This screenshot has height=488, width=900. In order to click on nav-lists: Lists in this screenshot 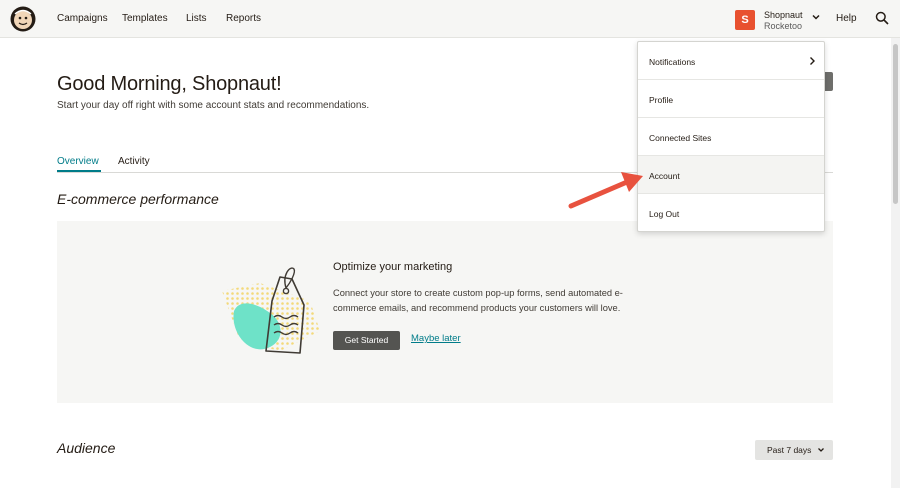, I will do `click(196, 18)`.